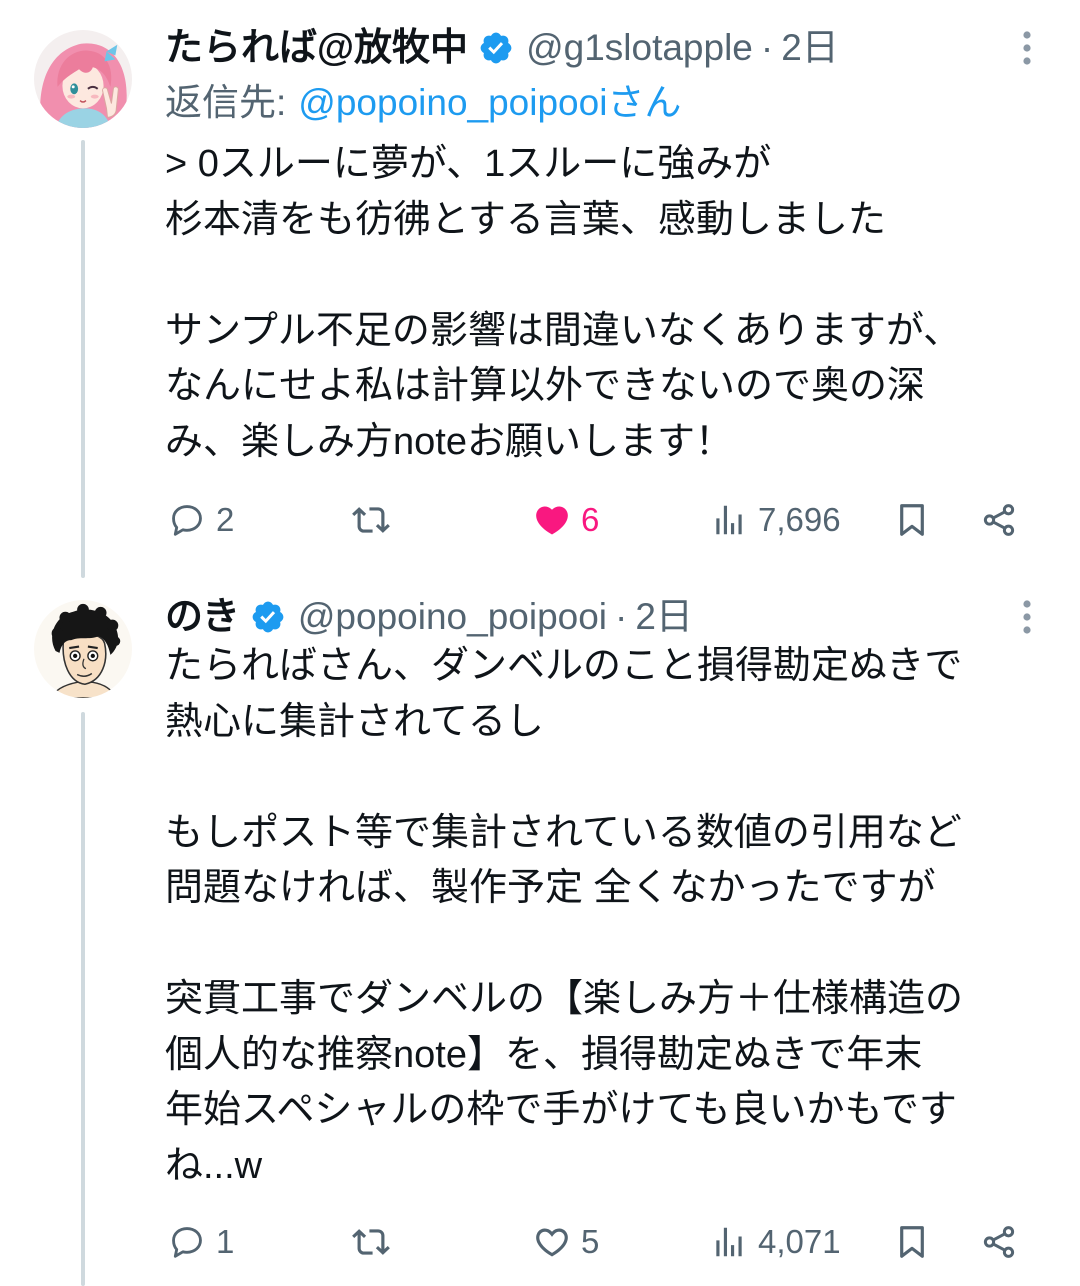  I want to click on replying-to: 返信先: @popoino_poipooiさん, so click(605, 103).